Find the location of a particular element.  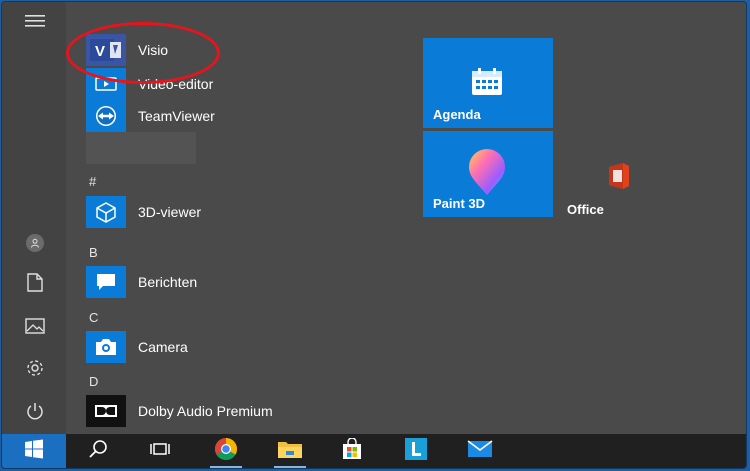

app-video-editor: Video-editor is located at coordinates (149, 84).